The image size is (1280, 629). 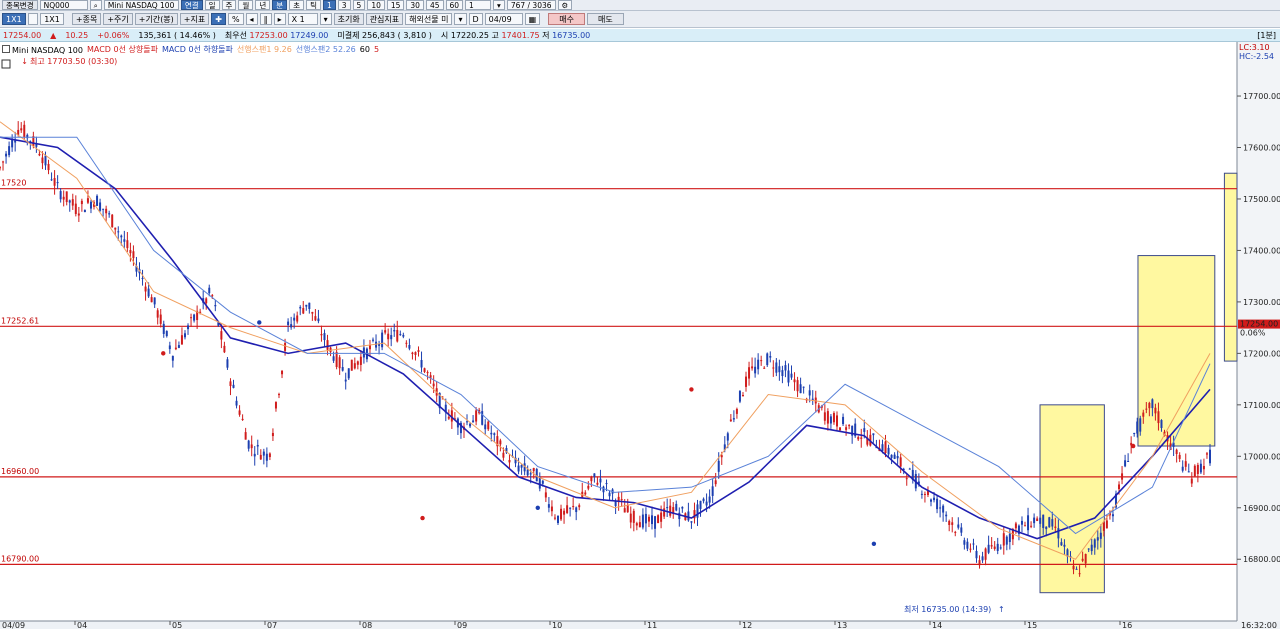 What do you see at coordinates (6, 64) in the screenshot?
I see `chart-settings-icon` at bounding box center [6, 64].